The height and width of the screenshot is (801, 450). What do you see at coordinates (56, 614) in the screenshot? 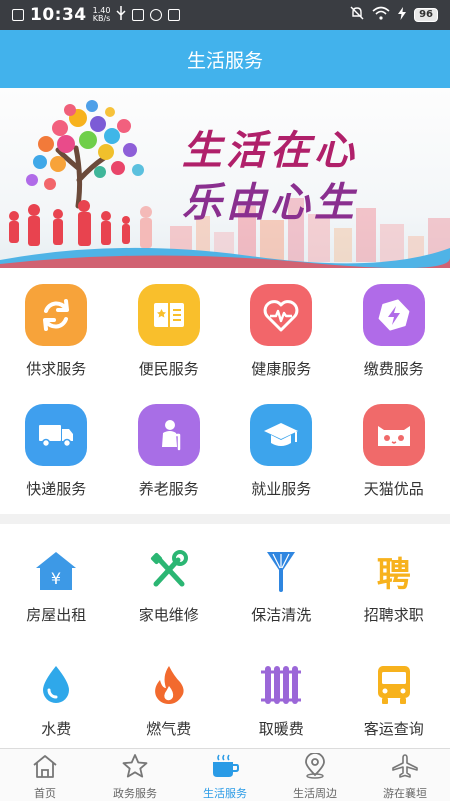
I see `service-label: 房屋出租` at bounding box center [56, 614].